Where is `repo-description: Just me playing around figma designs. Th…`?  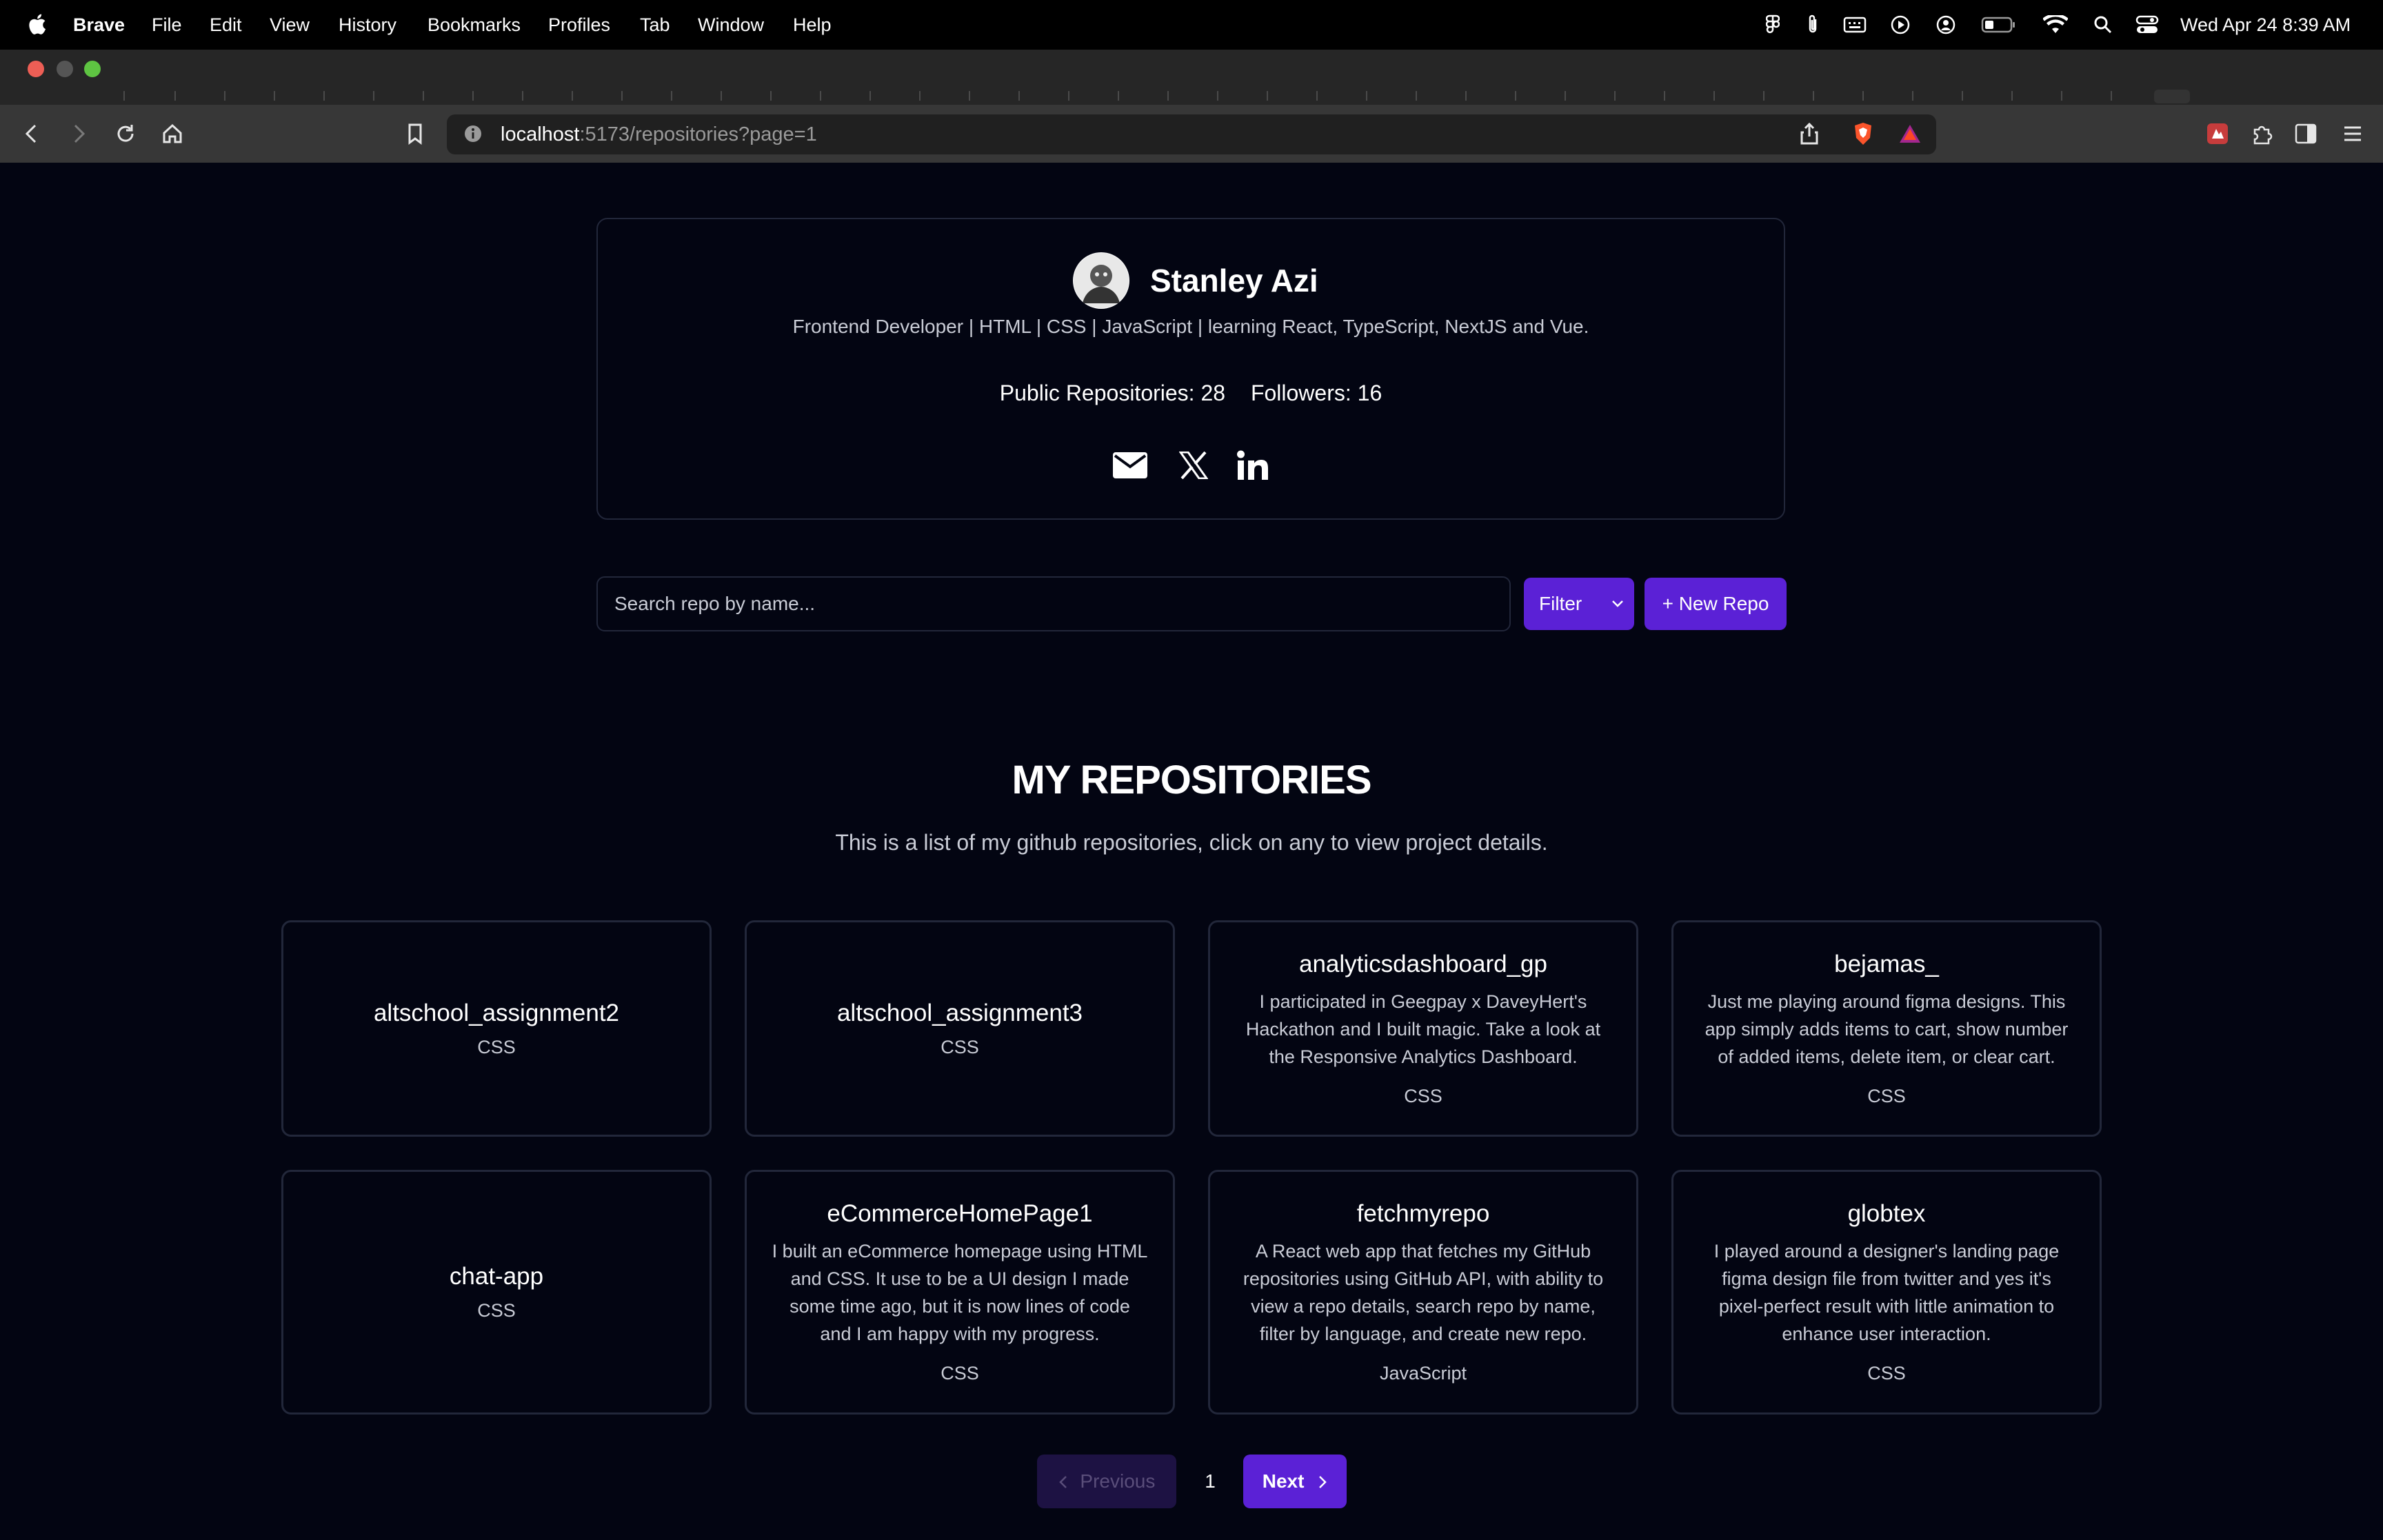 repo-description: Just me playing around figma designs. Th… is located at coordinates (1887, 1029).